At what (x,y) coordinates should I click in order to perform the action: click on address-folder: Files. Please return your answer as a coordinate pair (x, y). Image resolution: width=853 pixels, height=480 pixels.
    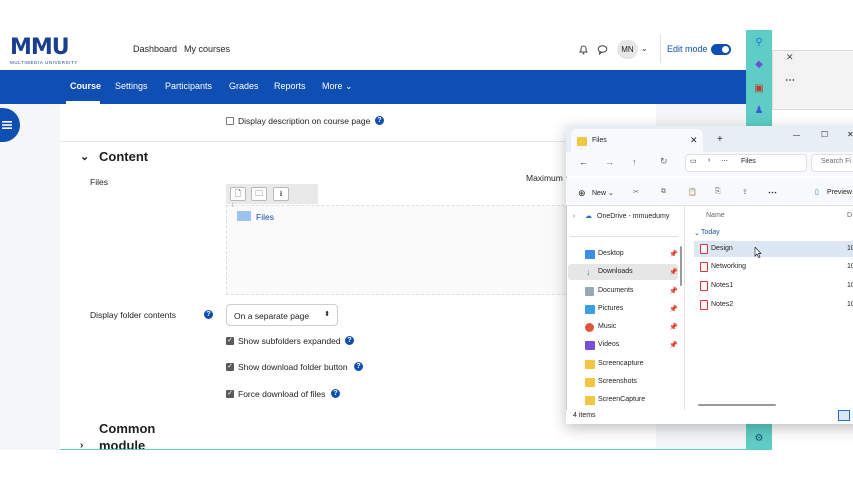
    Looking at the image, I should click on (748, 161).